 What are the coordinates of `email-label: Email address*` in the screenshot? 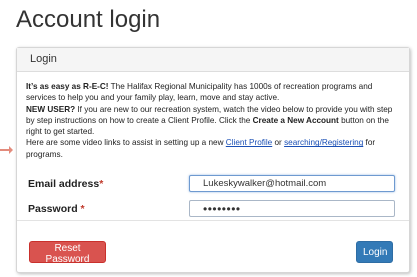 It's located at (65, 184).